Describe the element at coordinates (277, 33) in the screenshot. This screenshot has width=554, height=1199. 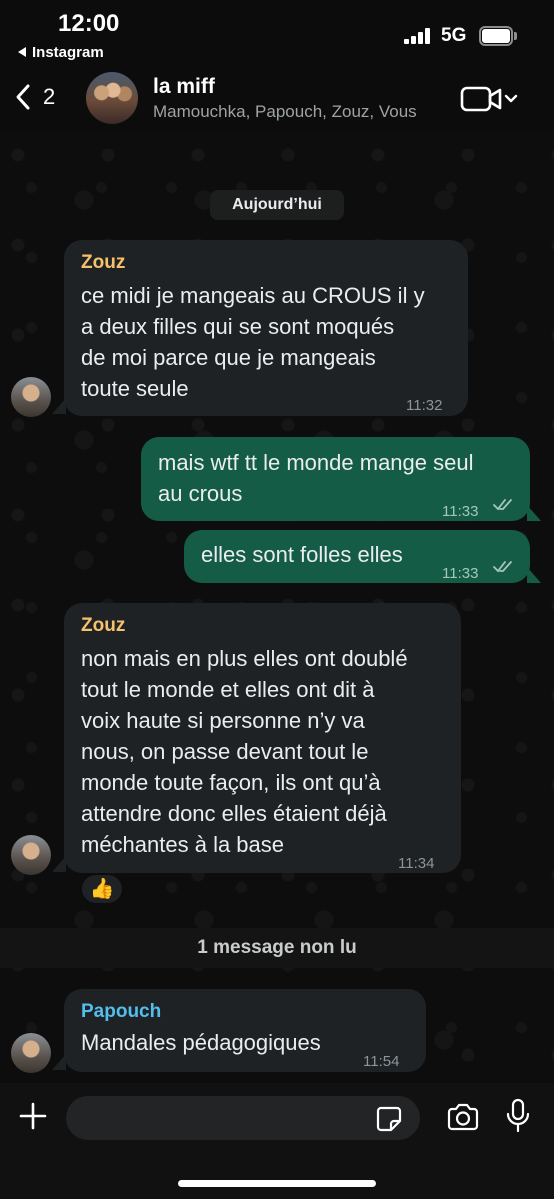
I see `status-bar: 12:00 Instagram 5G` at that location.